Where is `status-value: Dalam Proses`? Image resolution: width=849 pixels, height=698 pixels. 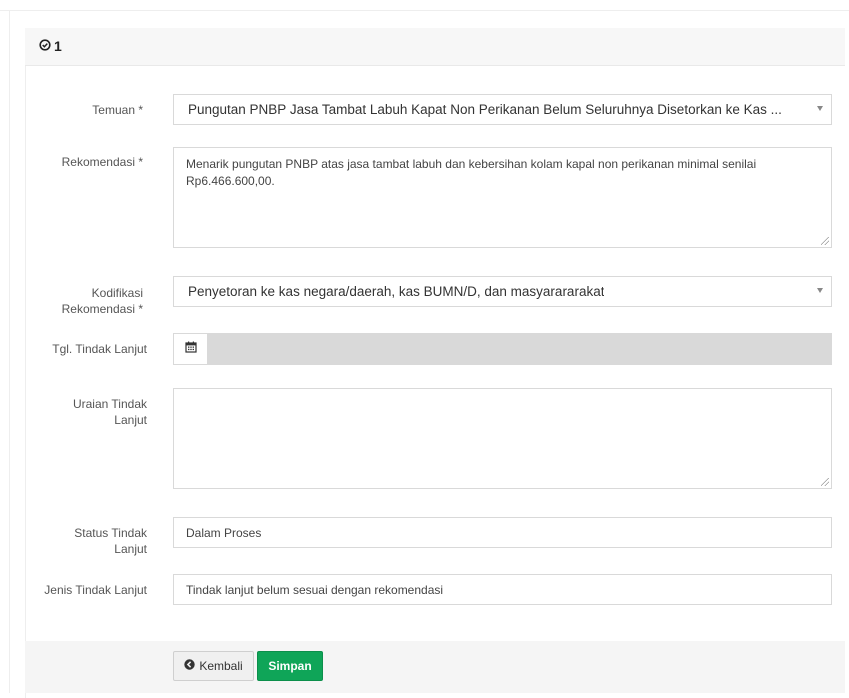 status-value: Dalam Proses is located at coordinates (224, 532).